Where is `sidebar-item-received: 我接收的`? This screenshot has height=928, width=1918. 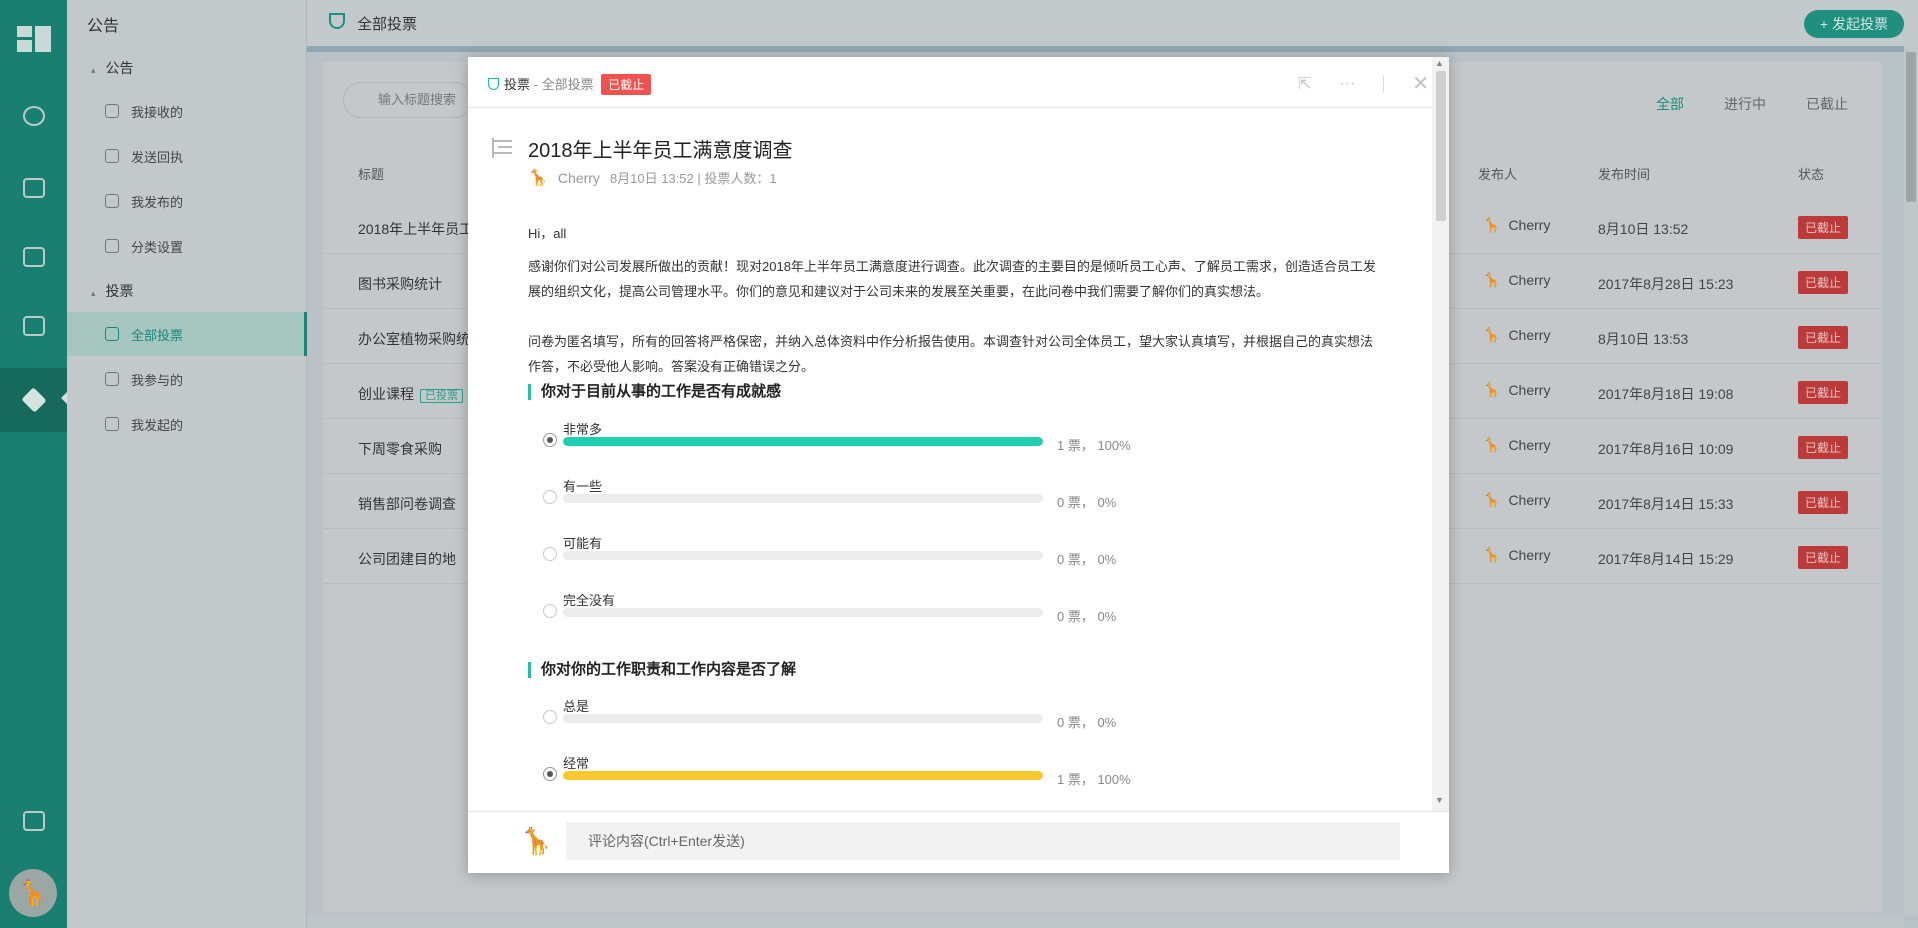 sidebar-item-received: 我接收的 is located at coordinates (187, 111).